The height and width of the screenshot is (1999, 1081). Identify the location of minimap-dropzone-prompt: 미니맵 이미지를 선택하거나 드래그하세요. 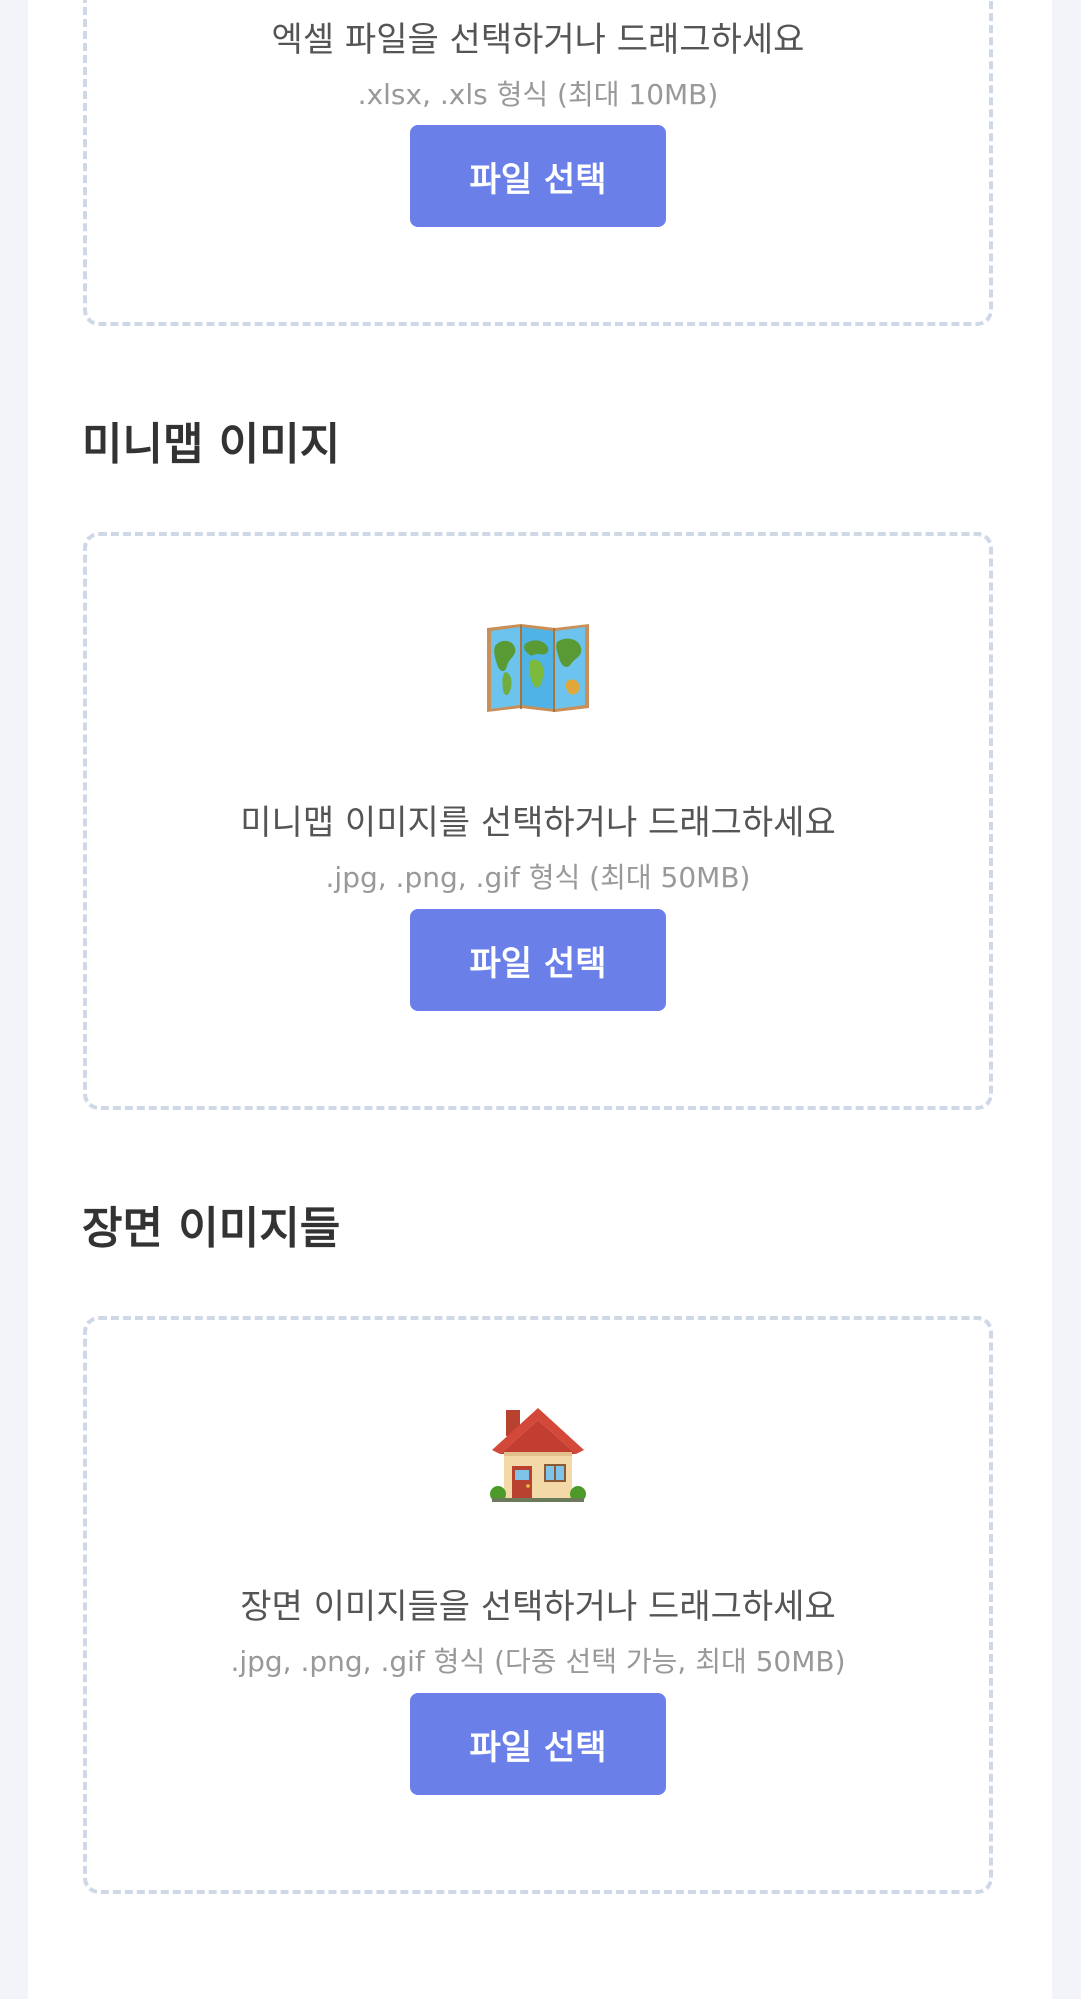
(538, 823).